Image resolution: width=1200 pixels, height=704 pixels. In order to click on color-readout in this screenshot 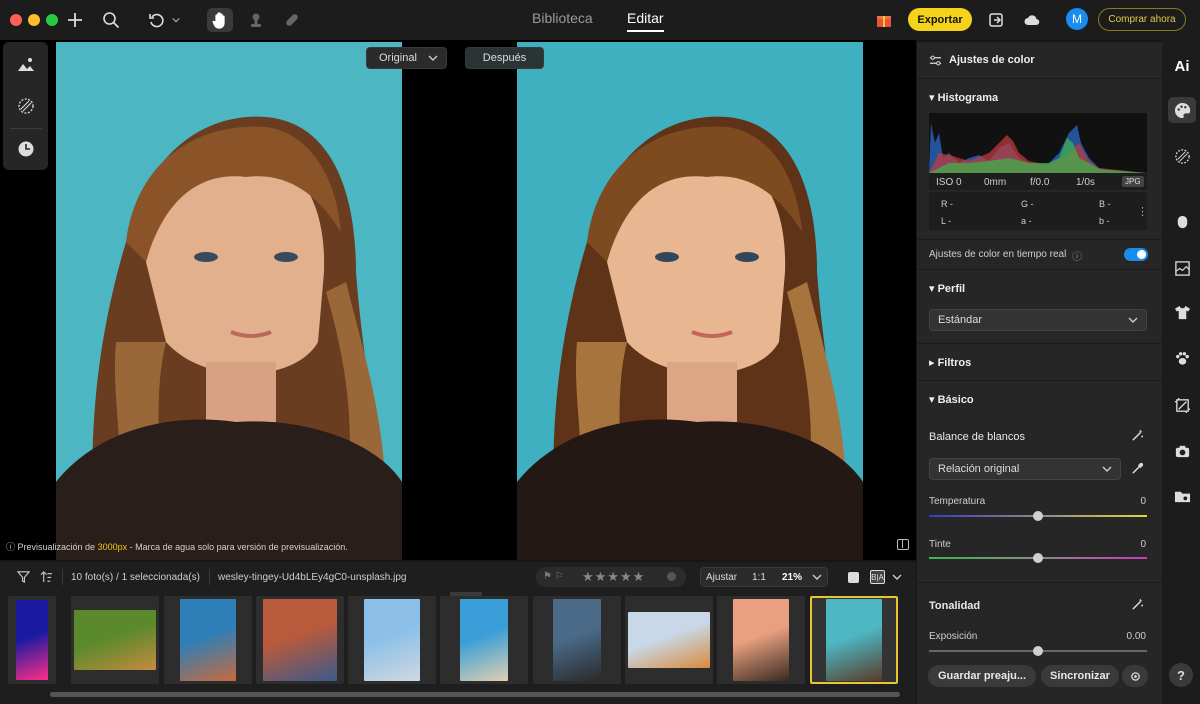, I will do `click(1038, 211)`.